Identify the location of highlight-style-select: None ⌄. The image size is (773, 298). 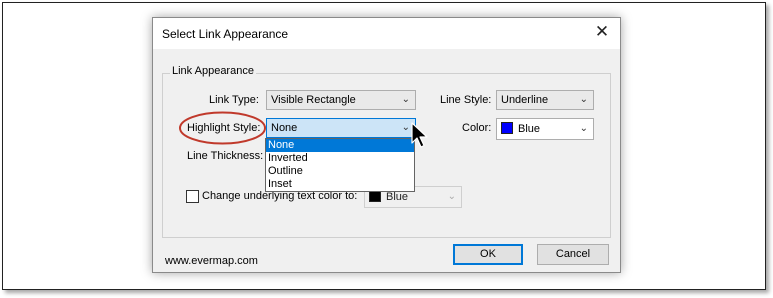
(341, 128).